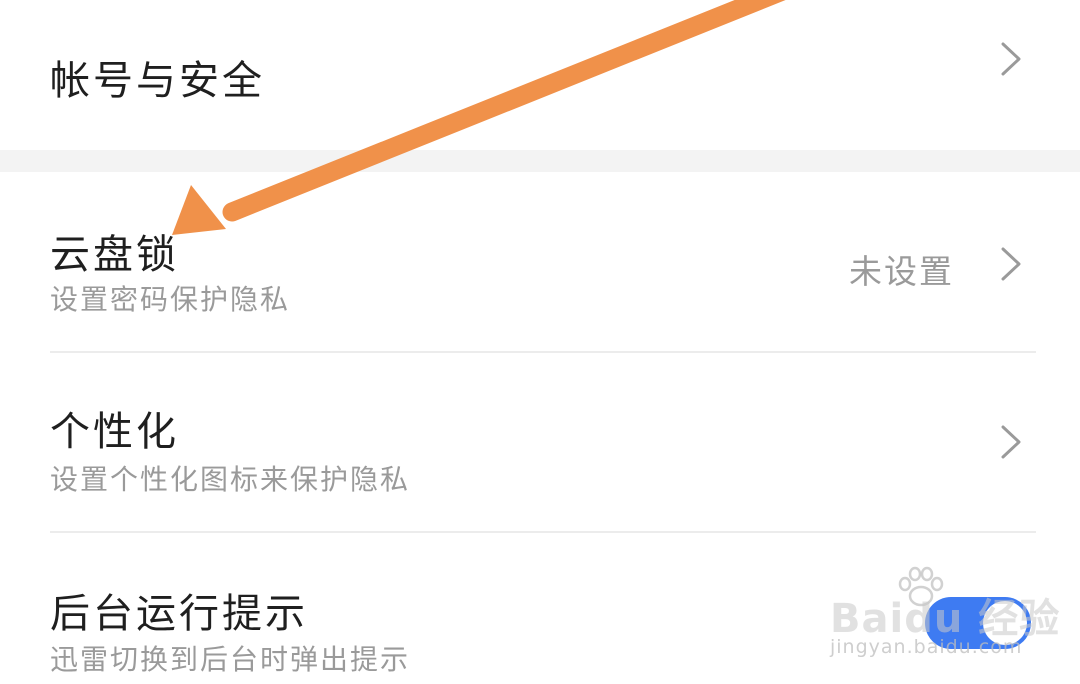  What do you see at coordinates (179, 614) in the screenshot?
I see `background-run-title: 后台运行提示` at bounding box center [179, 614].